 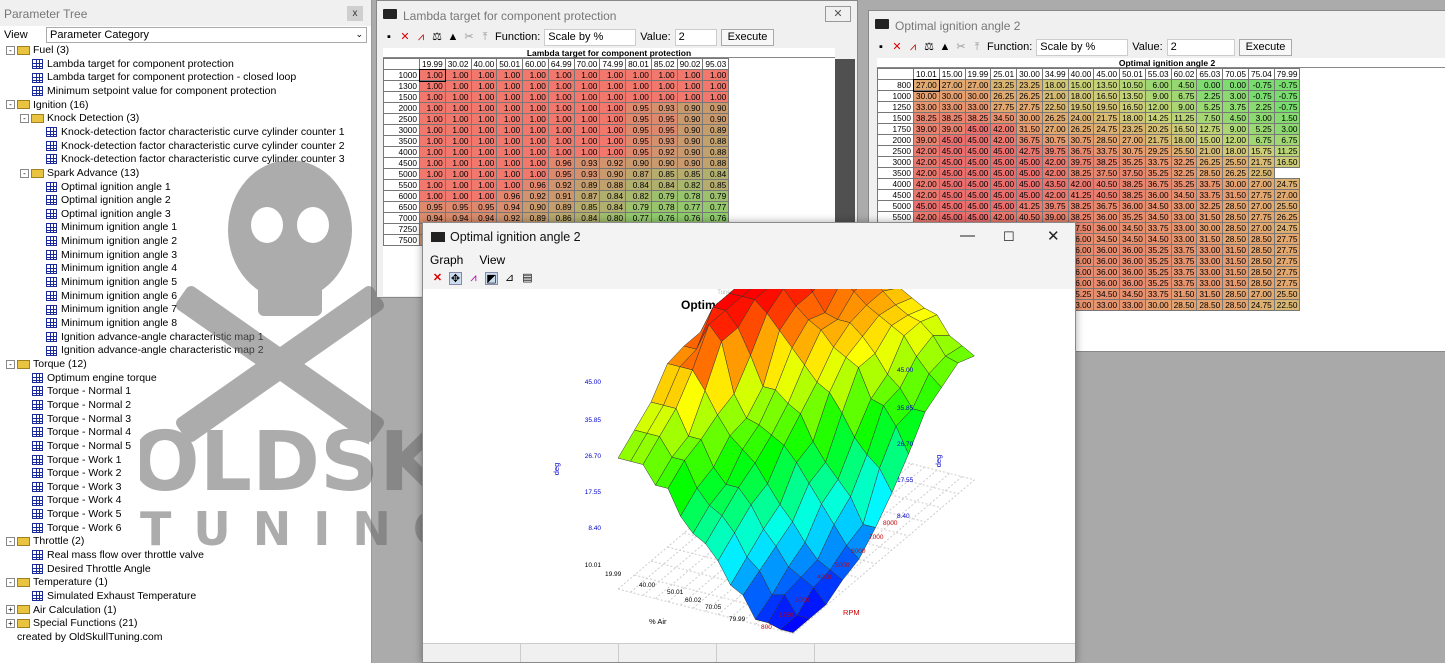 What do you see at coordinates (1158, 173) in the screenshot?
I see `table-cell: 35.25` at bounding box center [1158, 173].